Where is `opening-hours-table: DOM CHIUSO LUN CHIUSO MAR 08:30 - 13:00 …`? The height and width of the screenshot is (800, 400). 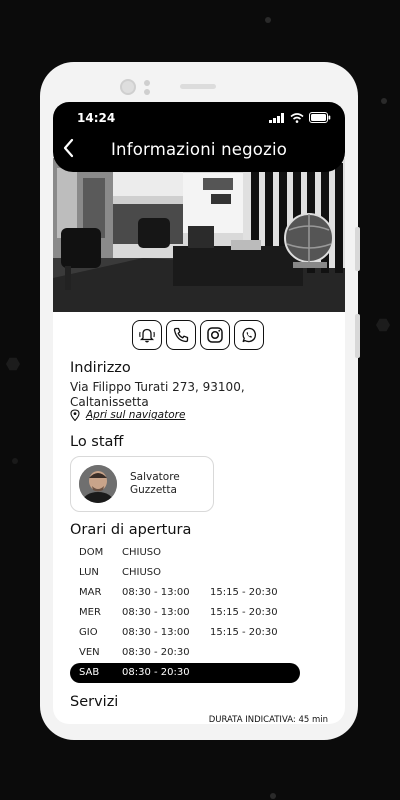 opening-hours-table: DOM CHIUSO LUN CHIUSO MAR 08:30 - 13:00 … is located at coordinates (185, 613).